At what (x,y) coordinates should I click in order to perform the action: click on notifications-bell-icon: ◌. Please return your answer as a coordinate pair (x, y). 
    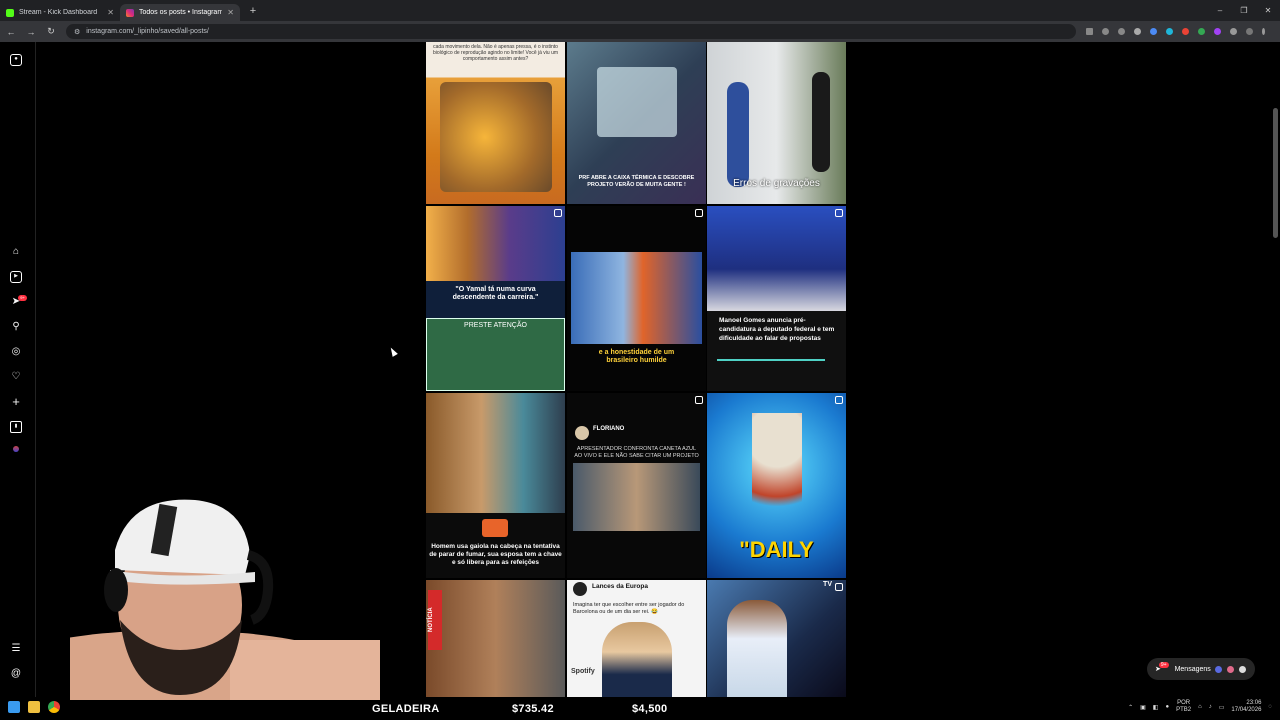
    Looking at the image, I should click on (1270, 707).